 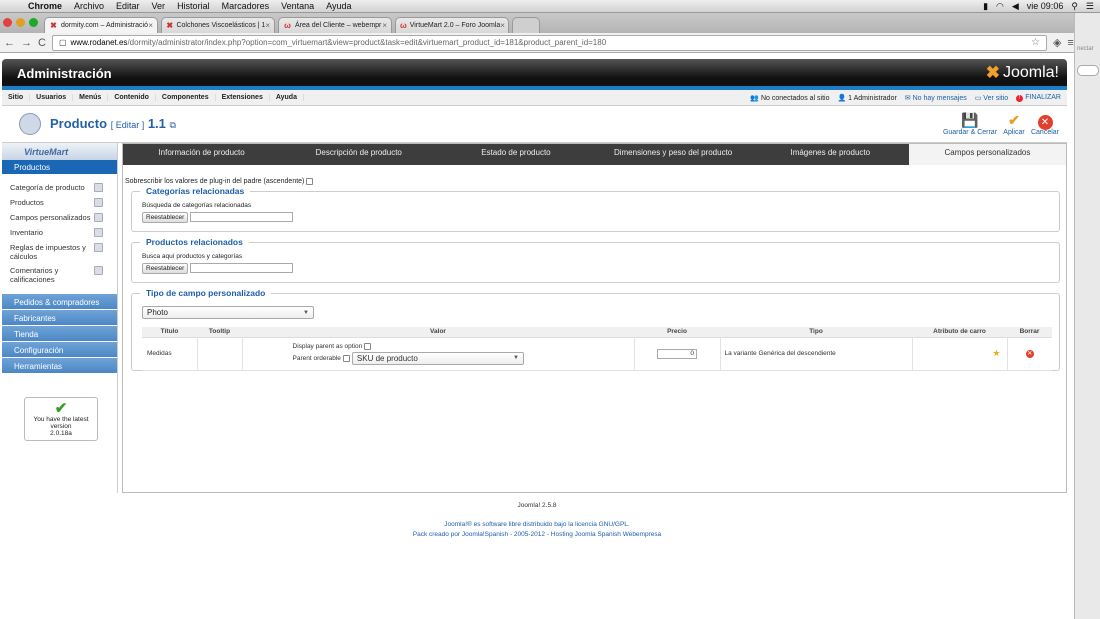 I want to click on forward-icon: →, so click(x=26, y=43).